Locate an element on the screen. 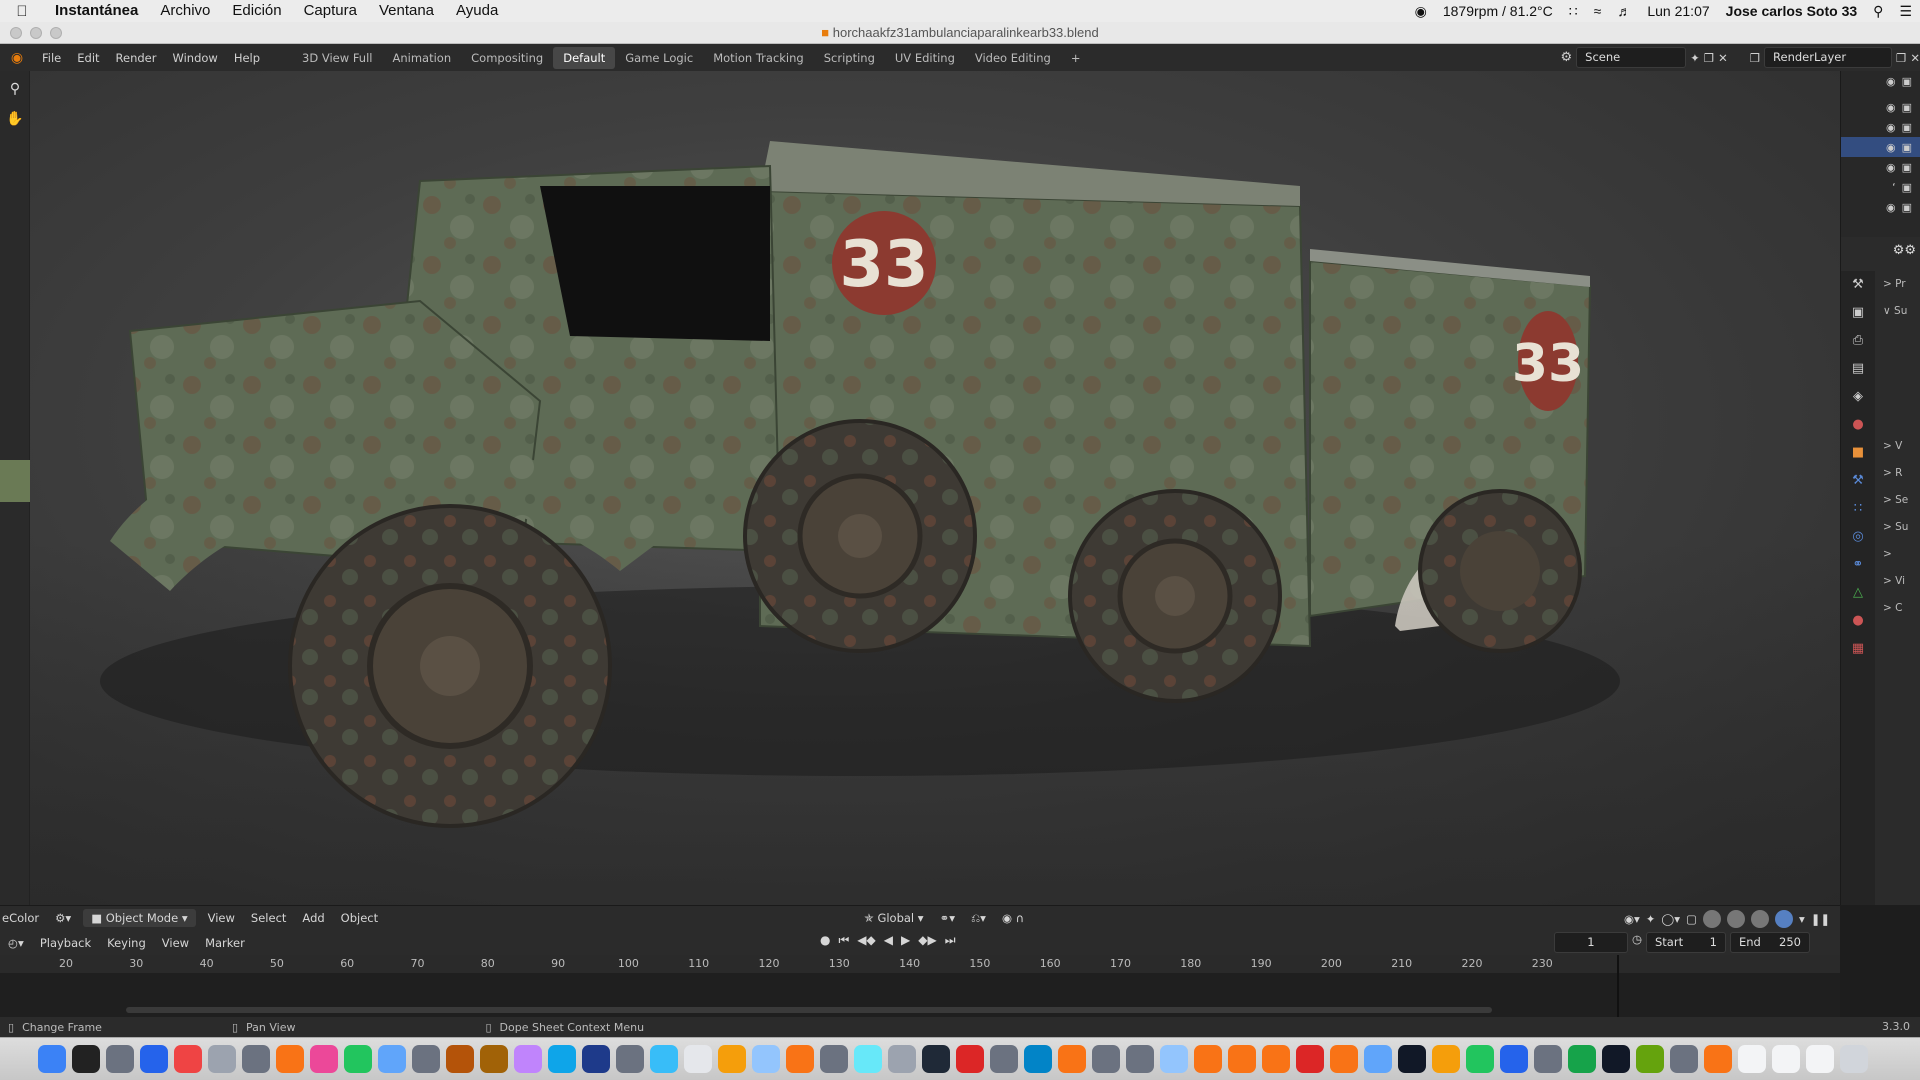 The width and height of the screenshot is (1920, 1080). minimize-window-button is located at coordinates (36, 33).